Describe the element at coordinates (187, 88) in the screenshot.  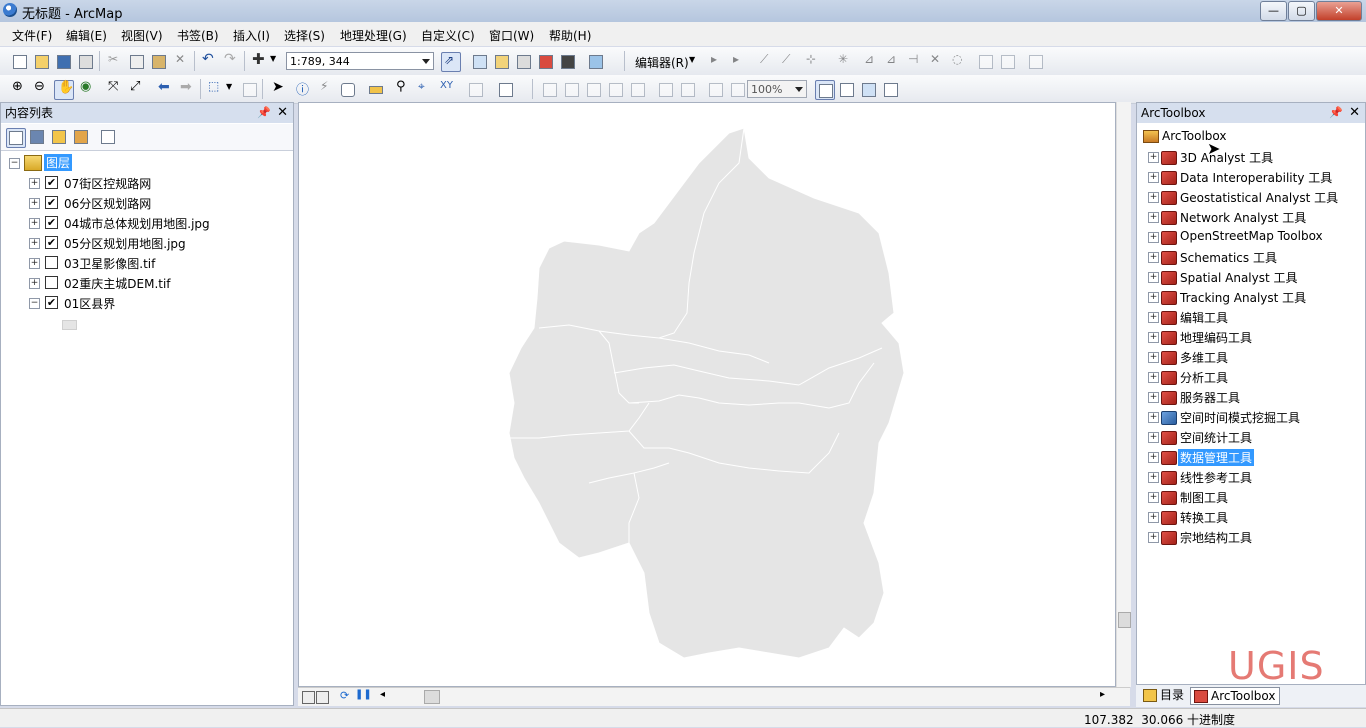
I see `forward-extent-icon: ➡` at that location.